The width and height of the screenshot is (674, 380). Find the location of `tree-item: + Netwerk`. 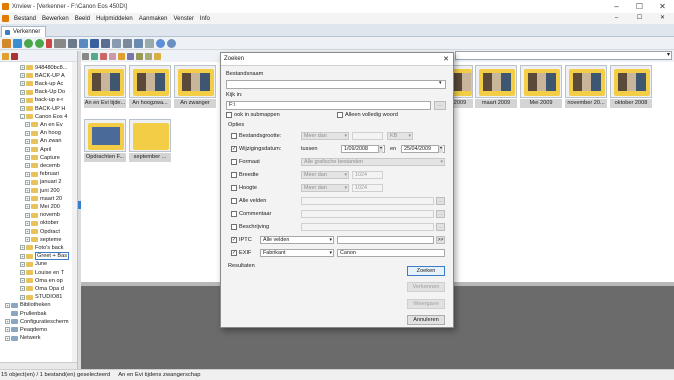

tree-item: + Netwerk is located at coordinates (23, 338).